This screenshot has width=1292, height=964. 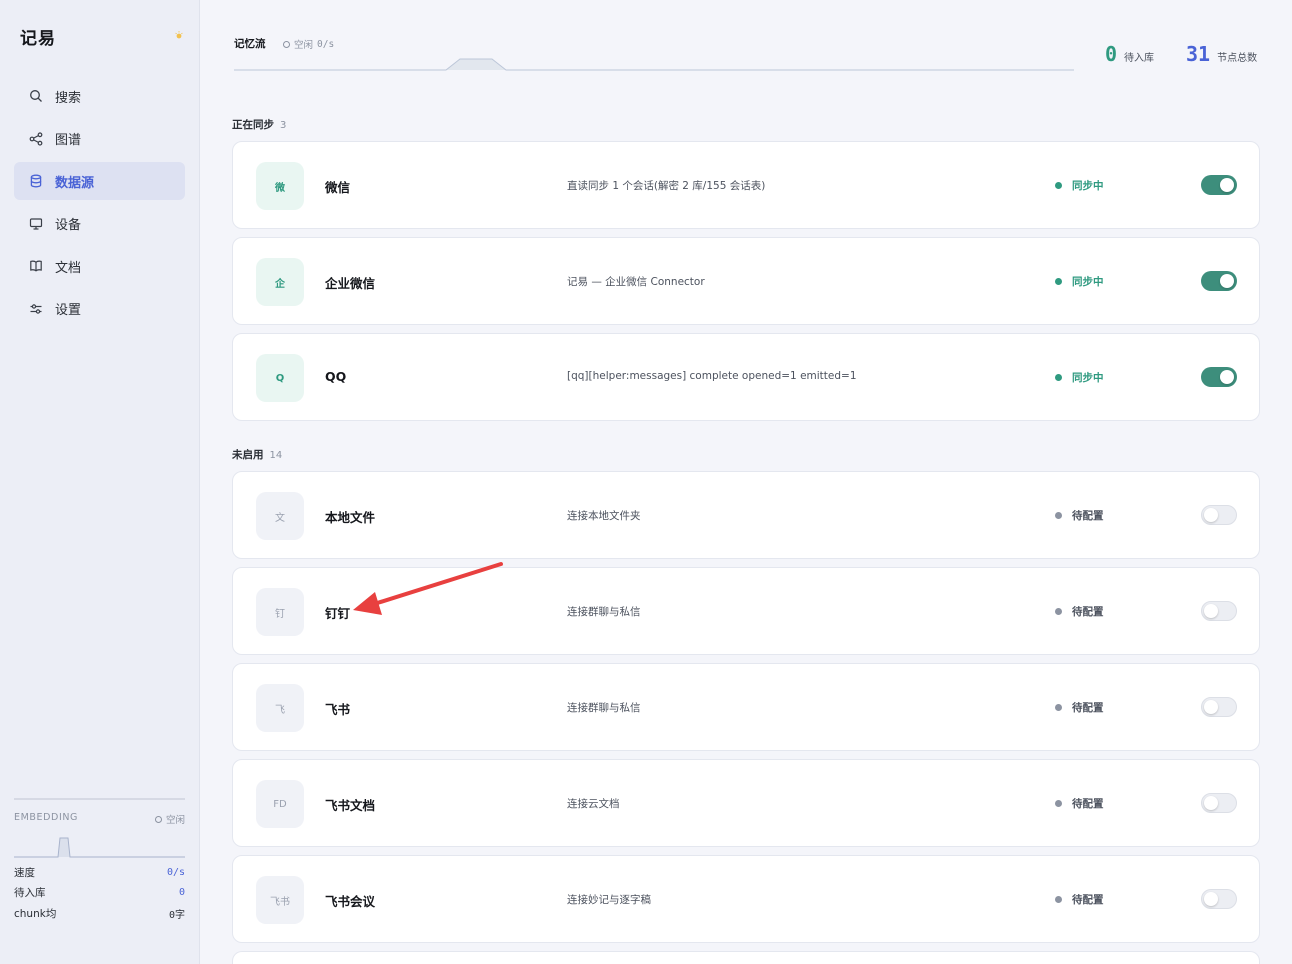 What do you see at coordinates (746, 707) in the screenshot?
I see `source-card-feishu: 飞 飞书 连接群聊与私信 待配置` at bounding box center [746, 707].